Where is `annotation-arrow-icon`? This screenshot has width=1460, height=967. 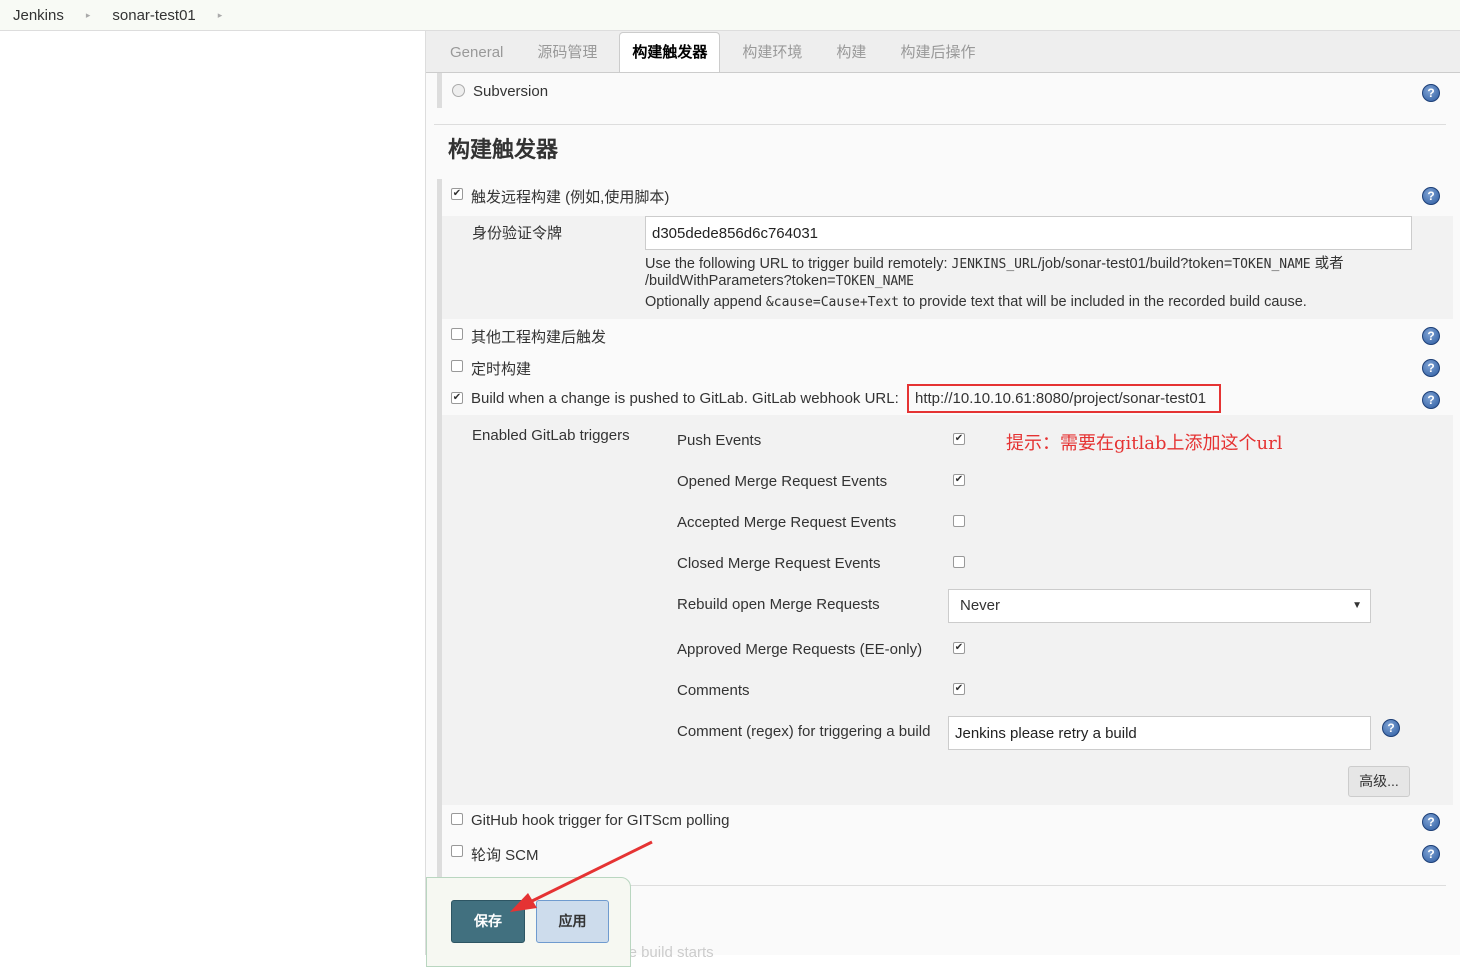 annotation-arrow-icon is located at coordinates (581, 876).